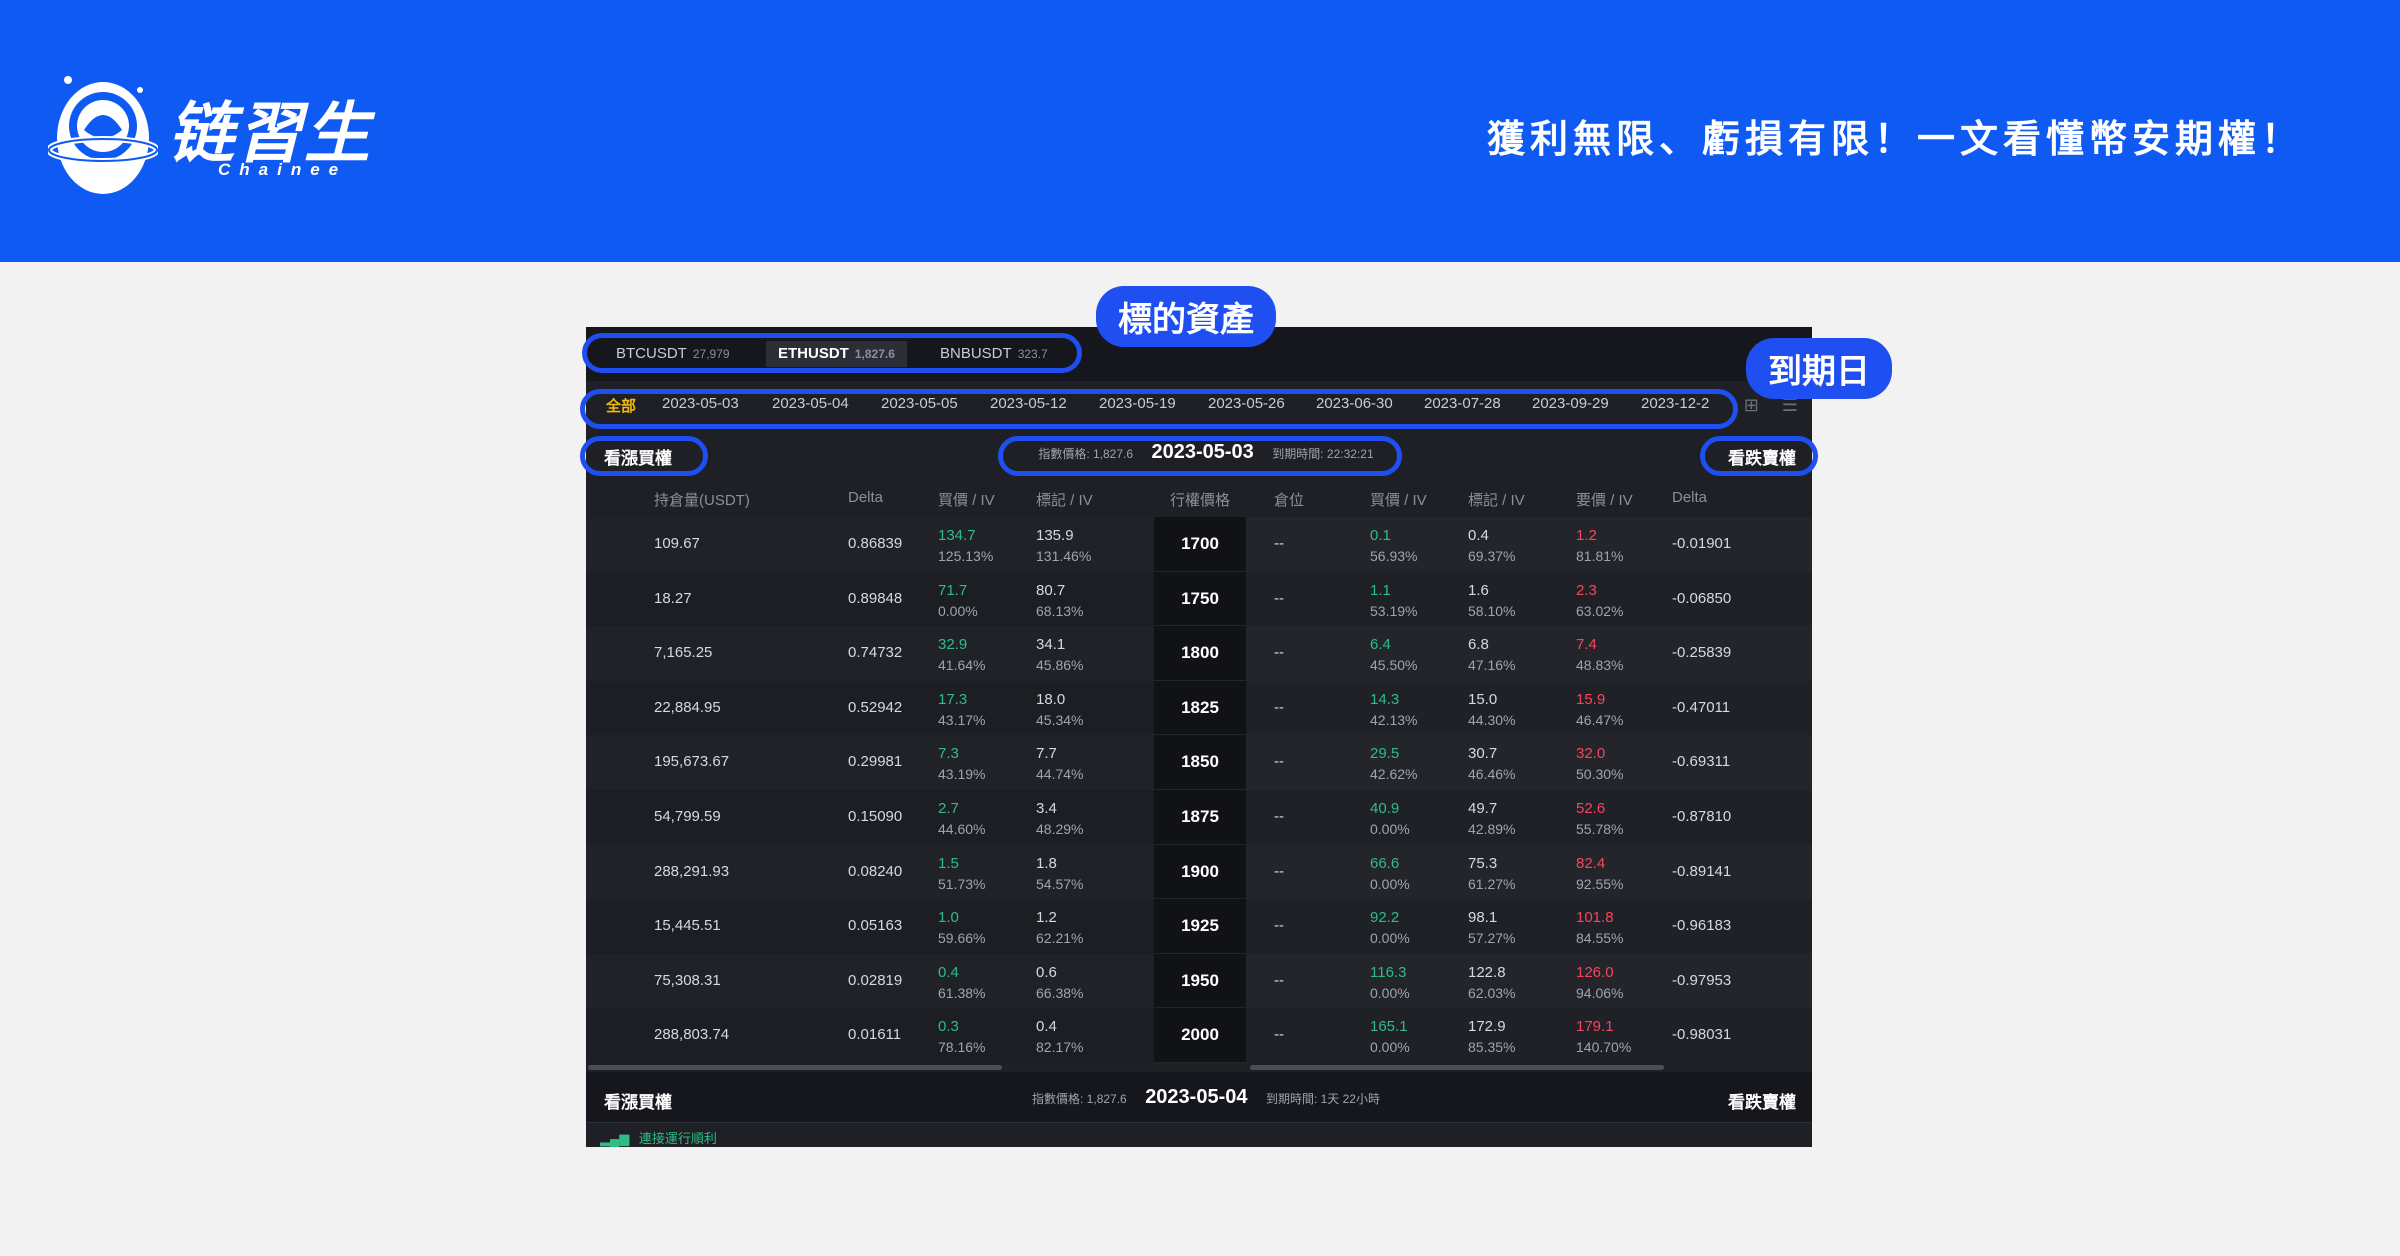 This screenshot has height=1256, width=2400. What do you see at coordinates (644, 456) in the screenshot?
I see `call-label-highlight-outline` at bounding box center [644, 456].